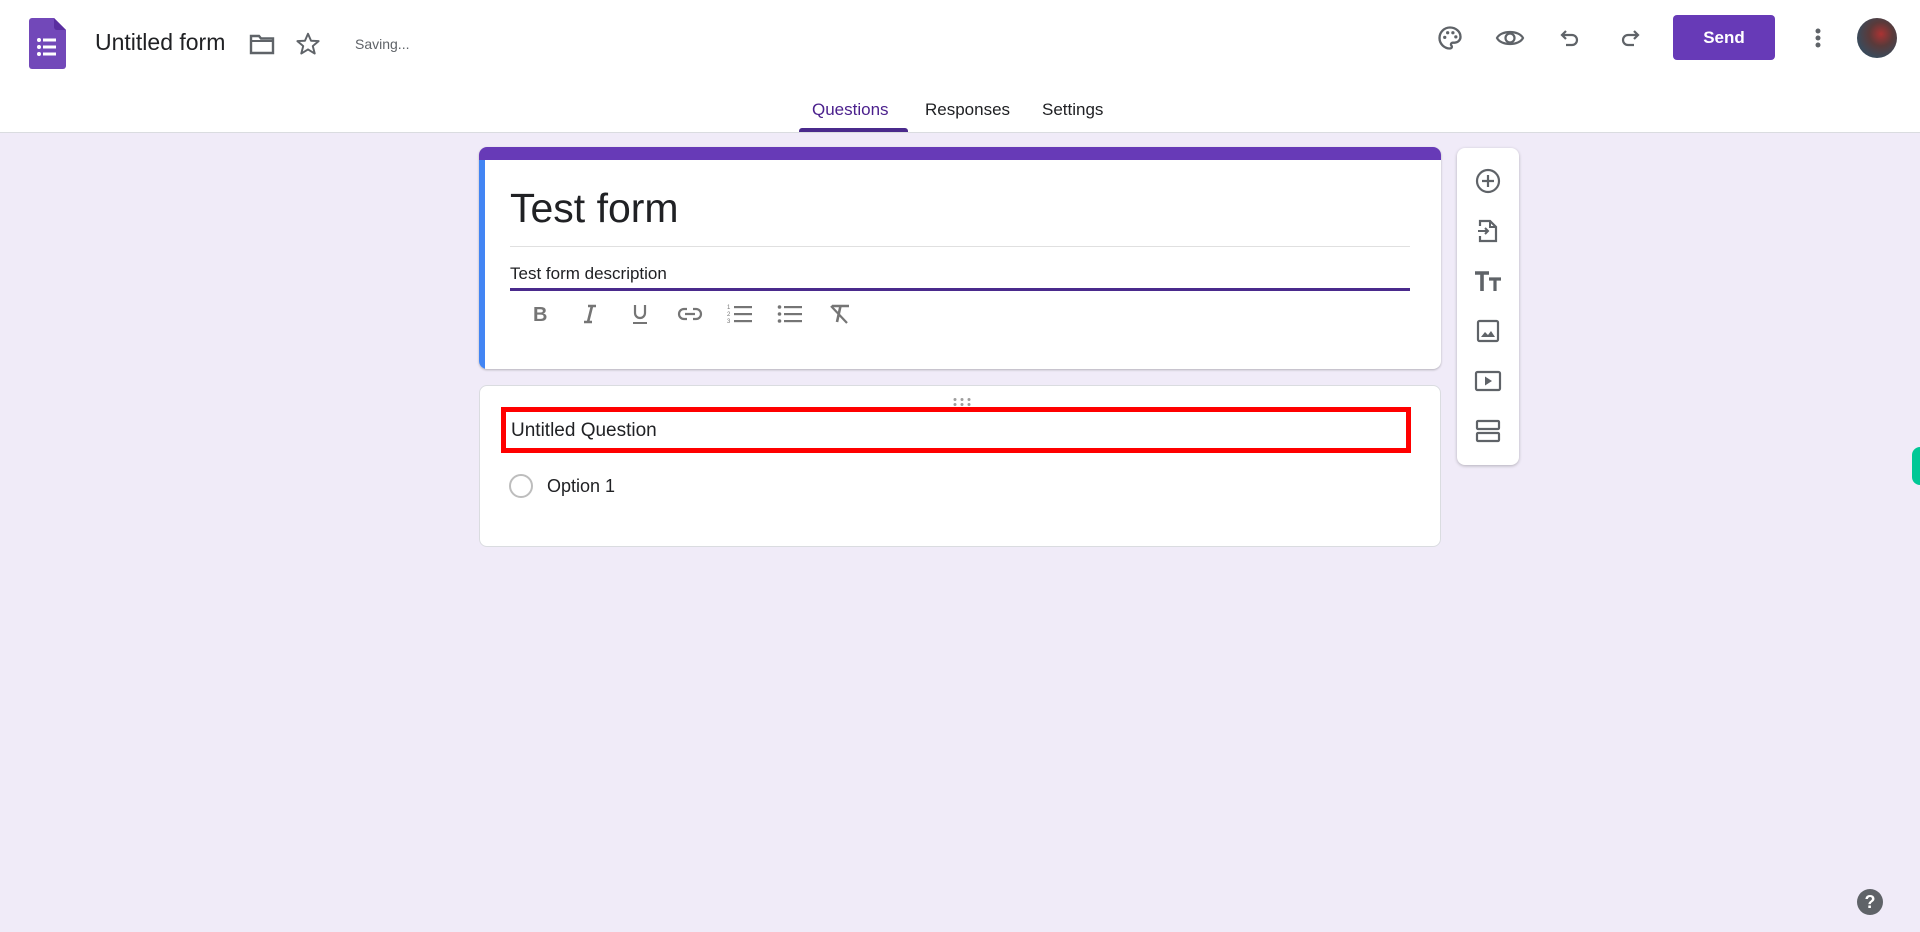 Image resolution: width=1920 pixels, height=932 pixels. Describe the element at coordinates (740, 314) in the screenshot. I see `numbered-list-icon: 123` at that location.